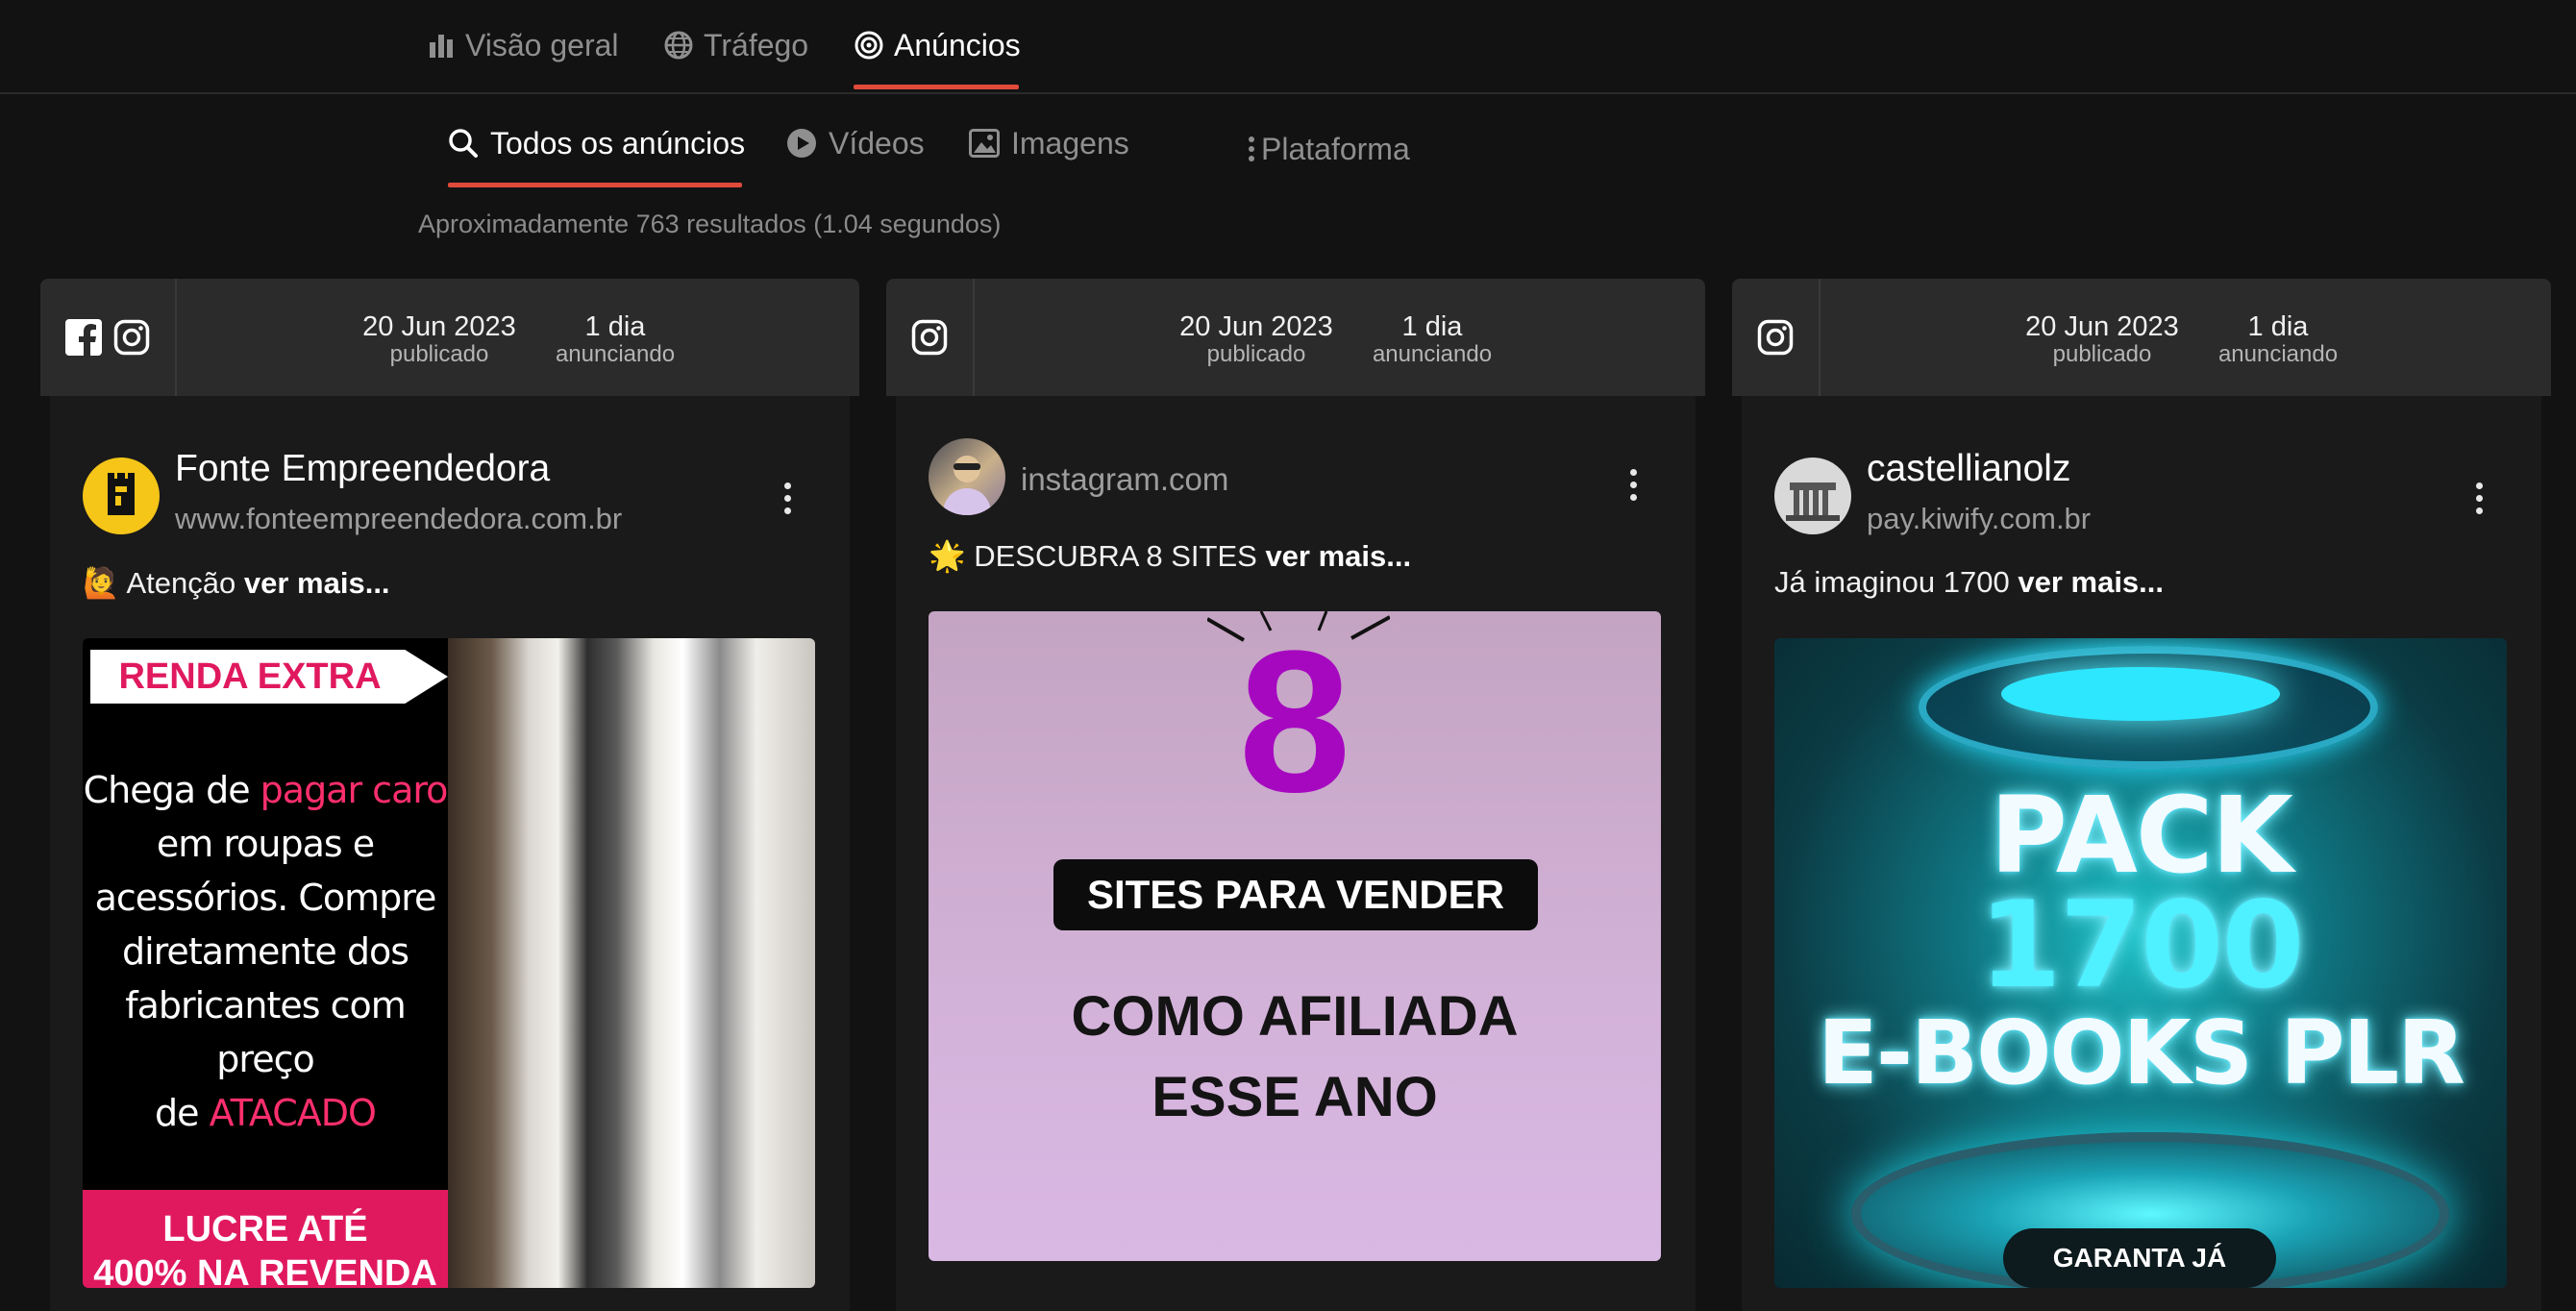 This screenshot has height=1311, width=2576. Describe the element at coordinates (464, 144) in the screenshot. I see `search-icon` at that location.